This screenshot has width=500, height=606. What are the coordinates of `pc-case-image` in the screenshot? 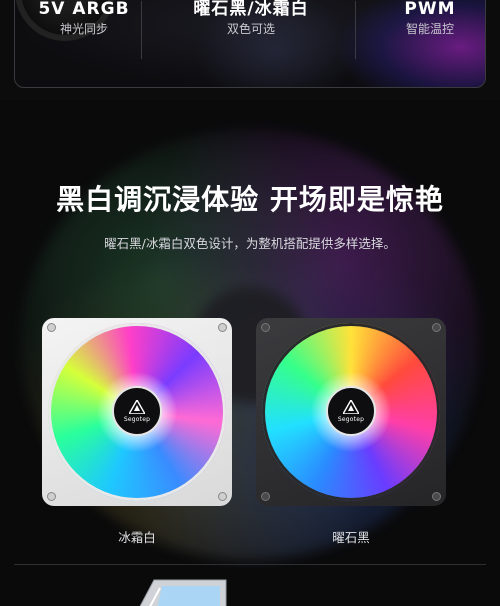 It's located at (183, 592).